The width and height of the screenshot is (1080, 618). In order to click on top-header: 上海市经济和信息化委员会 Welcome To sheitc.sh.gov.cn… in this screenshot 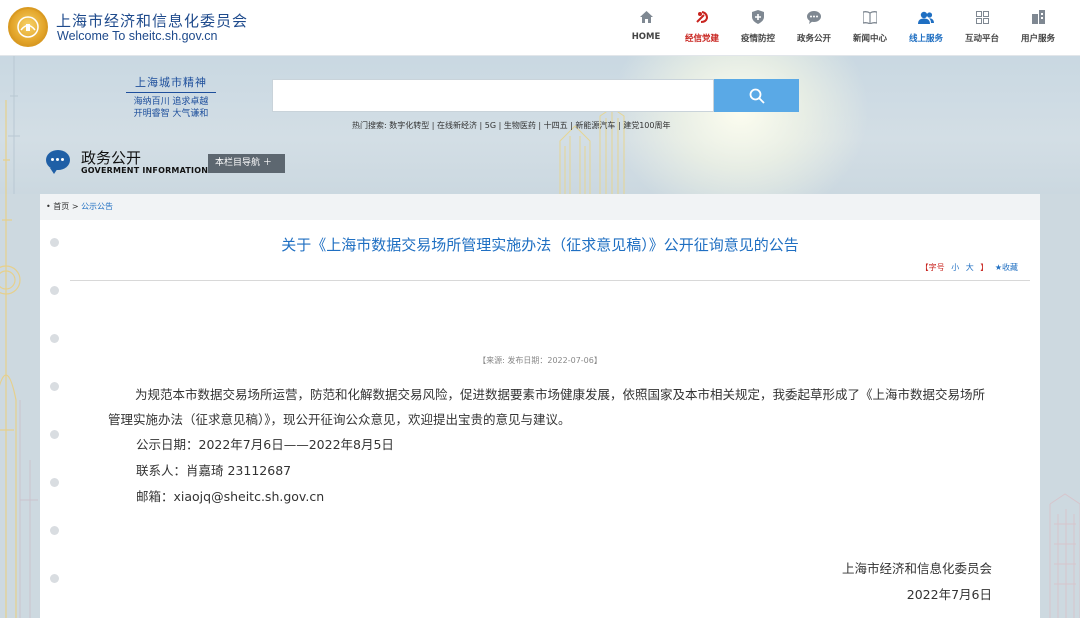, I will do `click(540, 28)`.